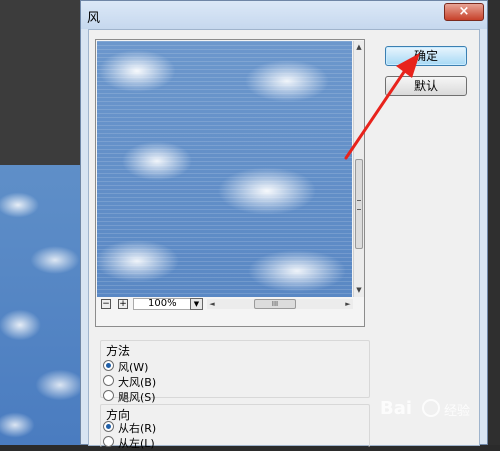  Describe the element at coordinates (457, 411) in the screenshot. I see `watermark-subtext: 经验` at that location.